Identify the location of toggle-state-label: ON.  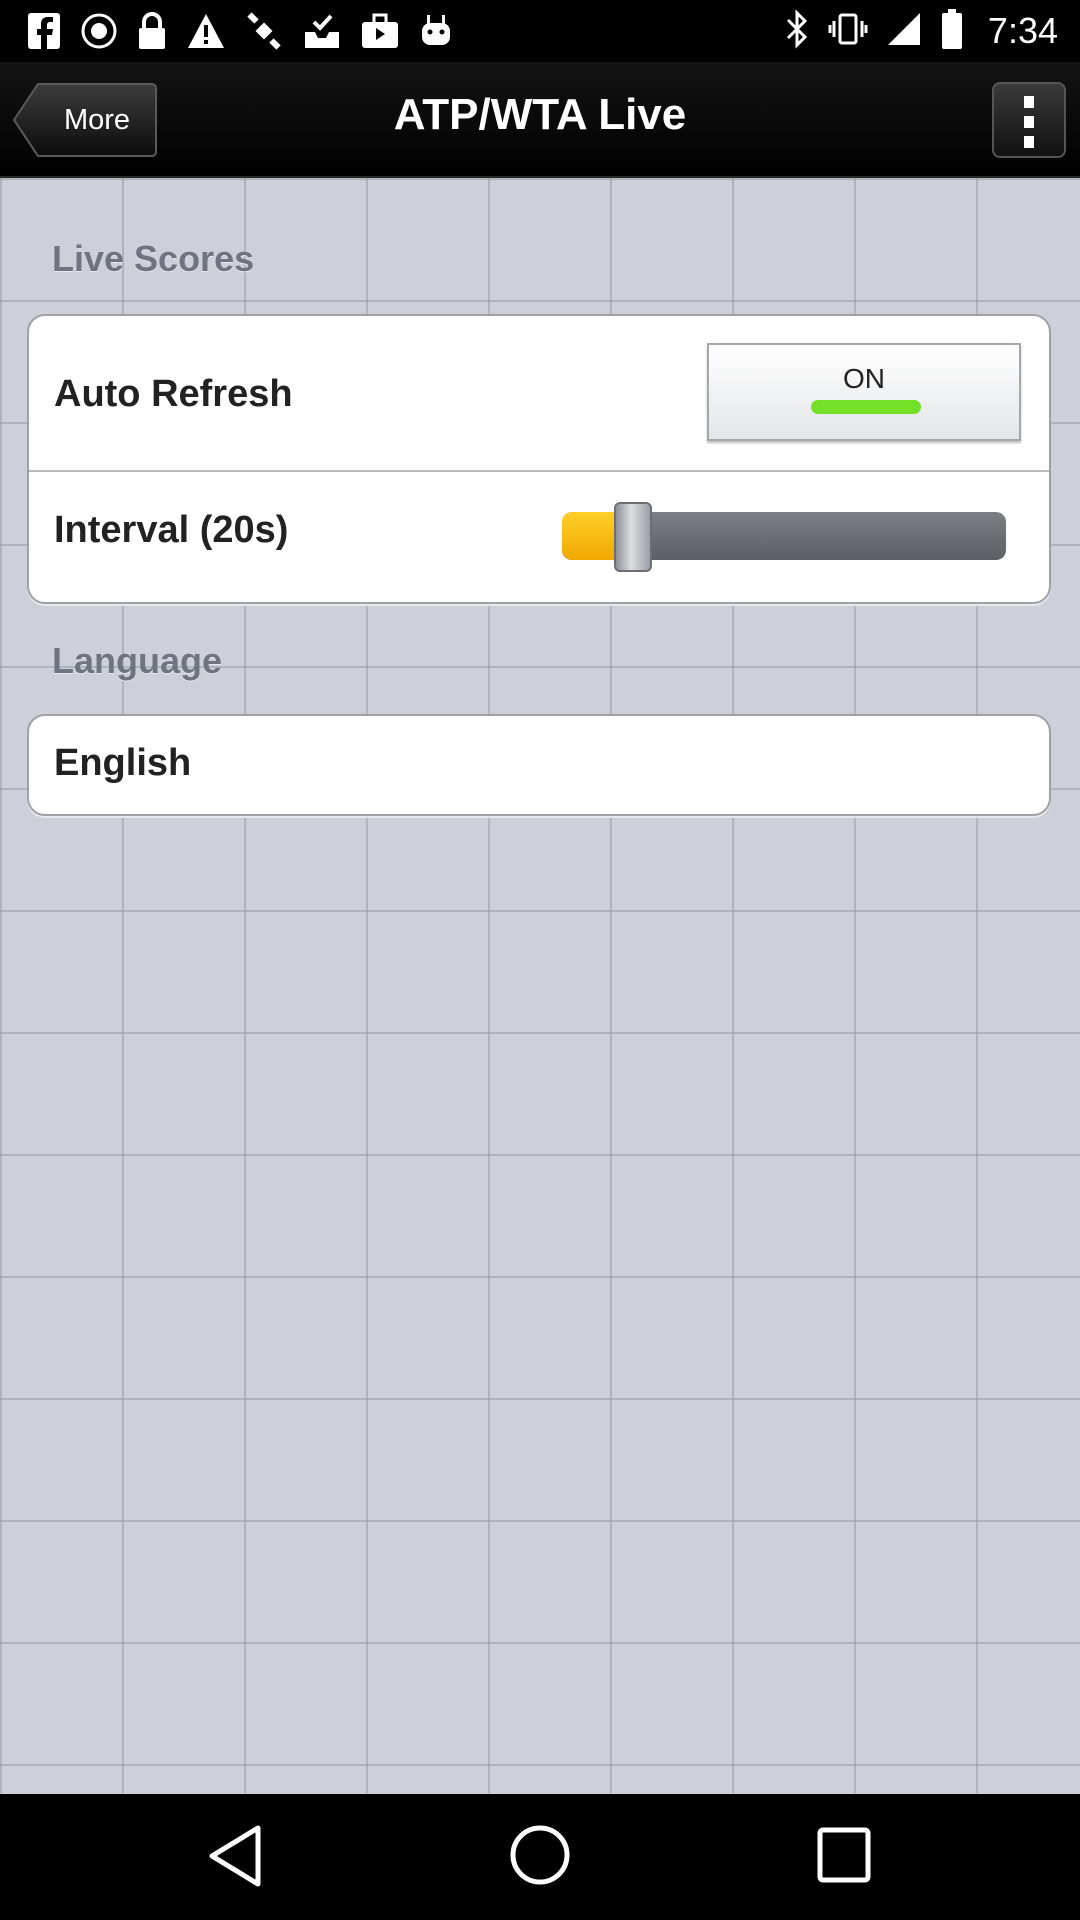
(864, 378).